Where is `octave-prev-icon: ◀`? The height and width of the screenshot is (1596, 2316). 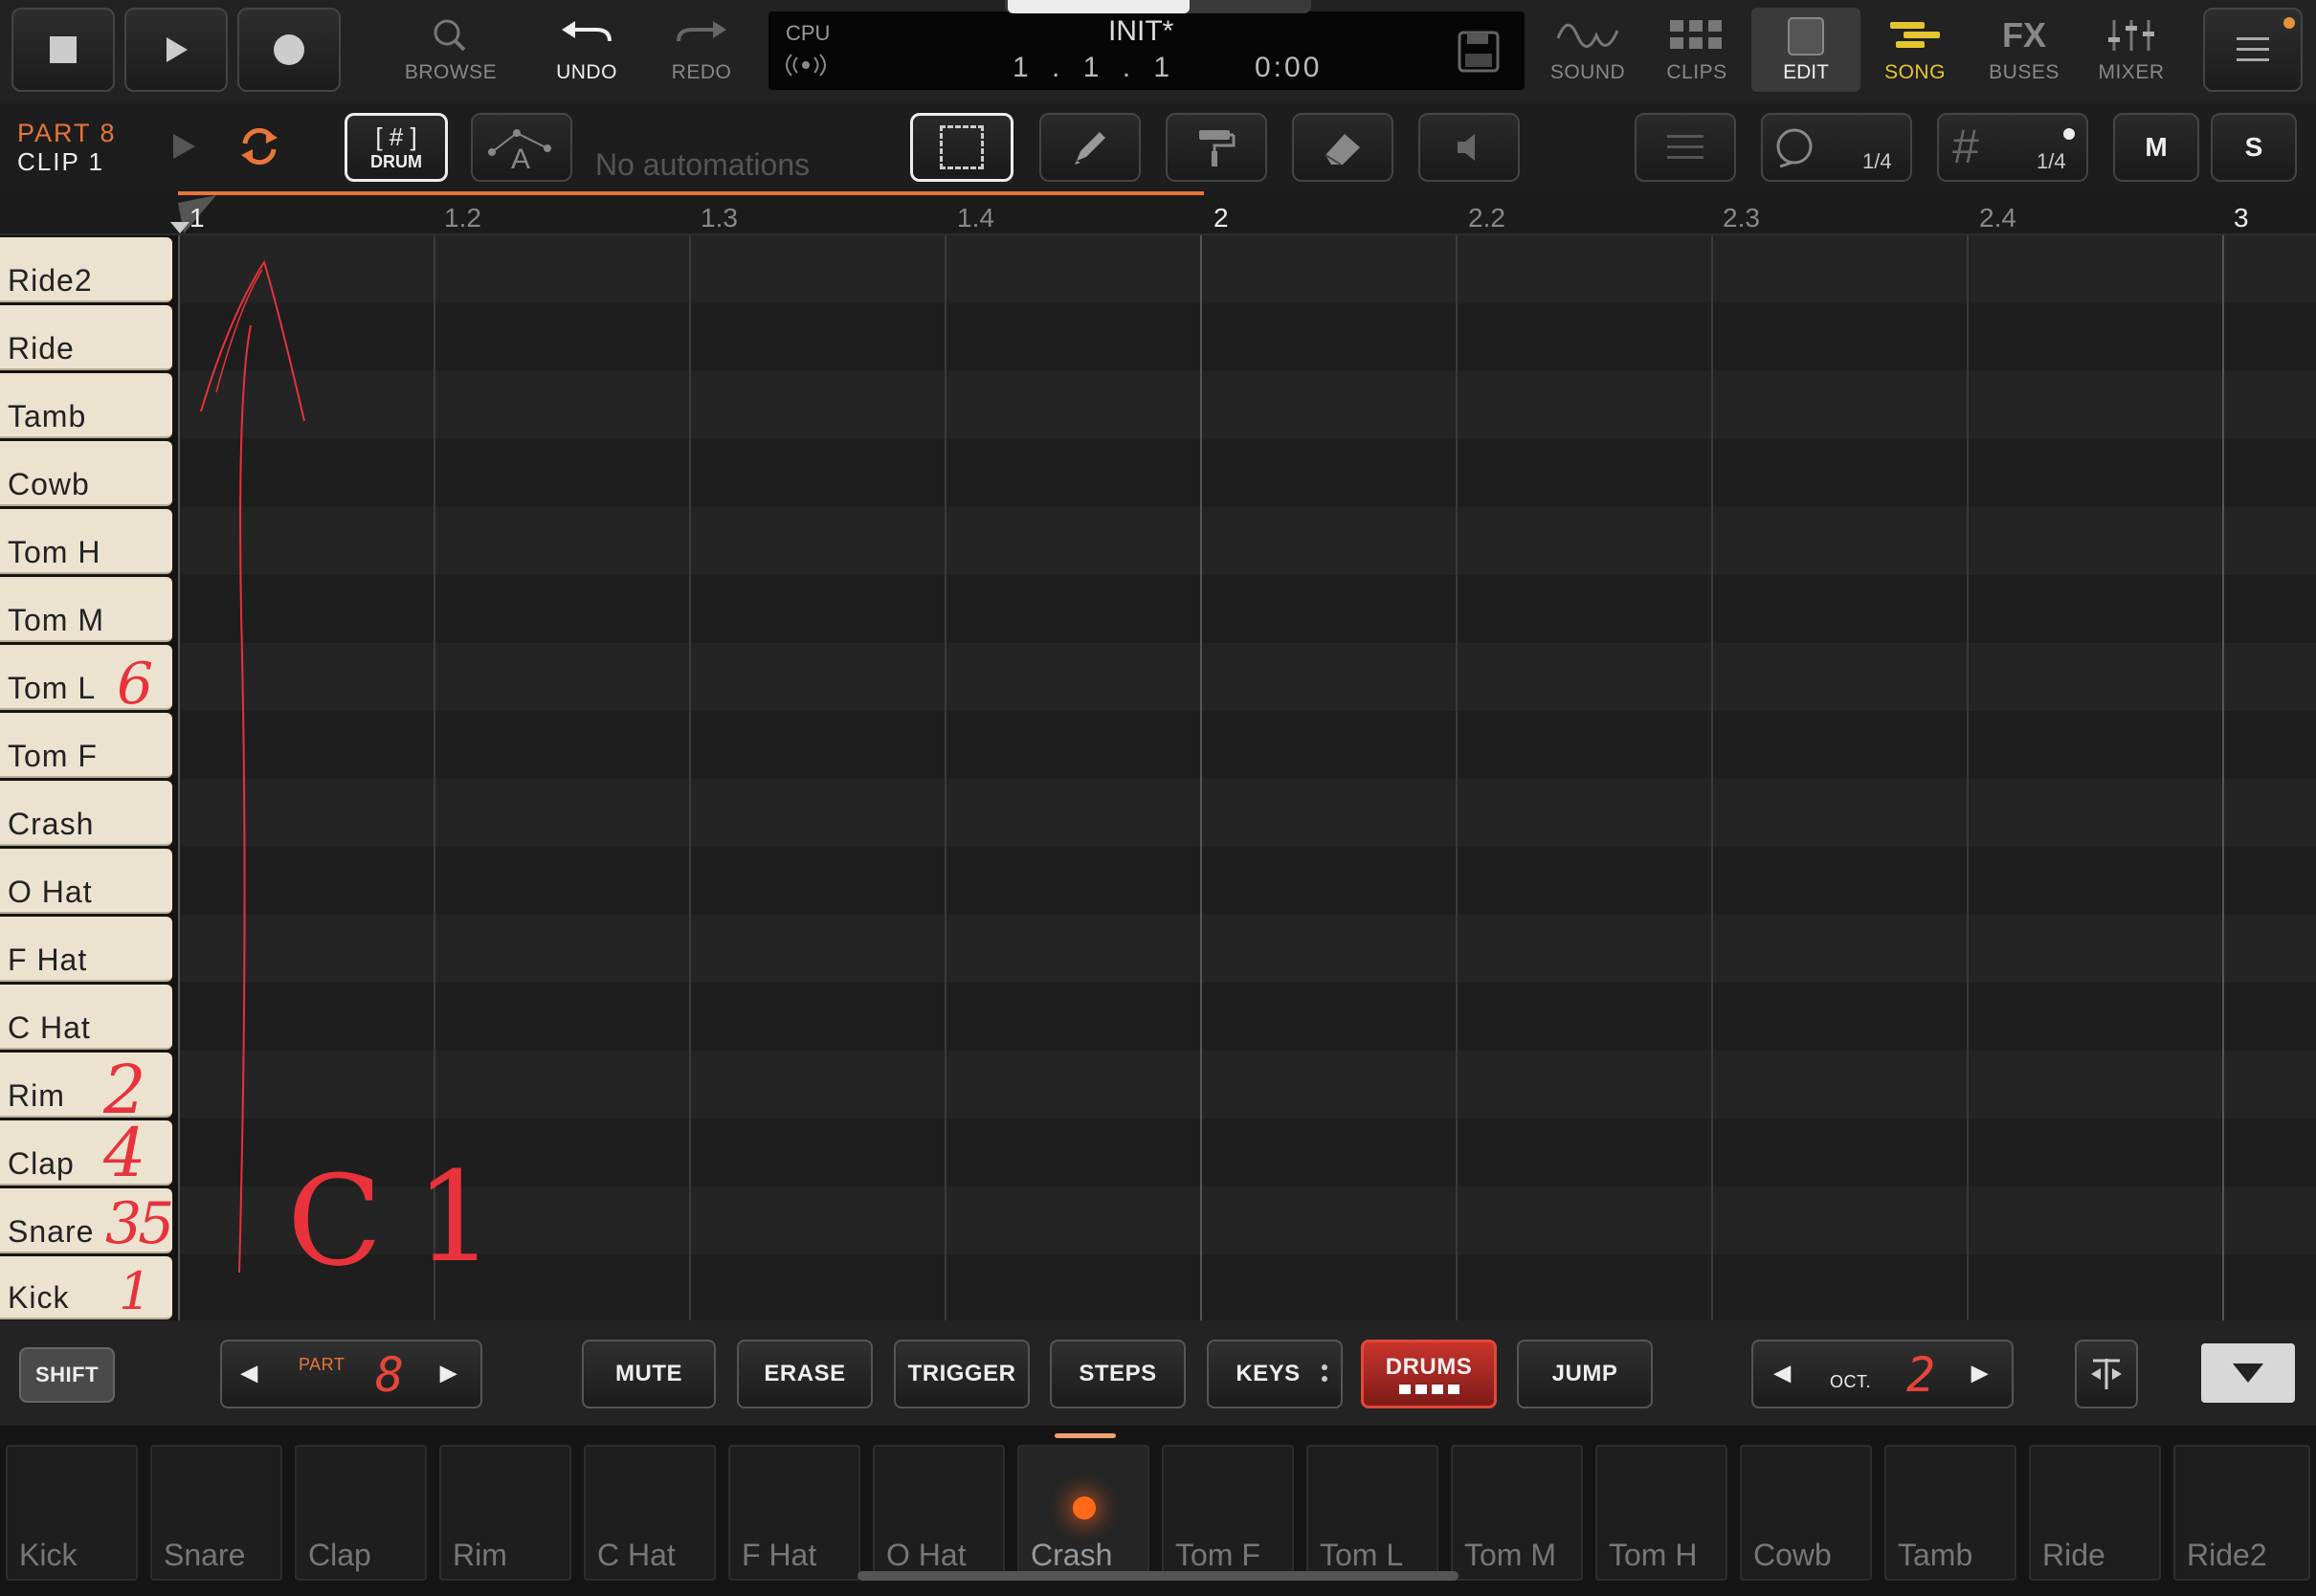
octave-prev-icon: ◀ is located at coordinates (1782, 1373).